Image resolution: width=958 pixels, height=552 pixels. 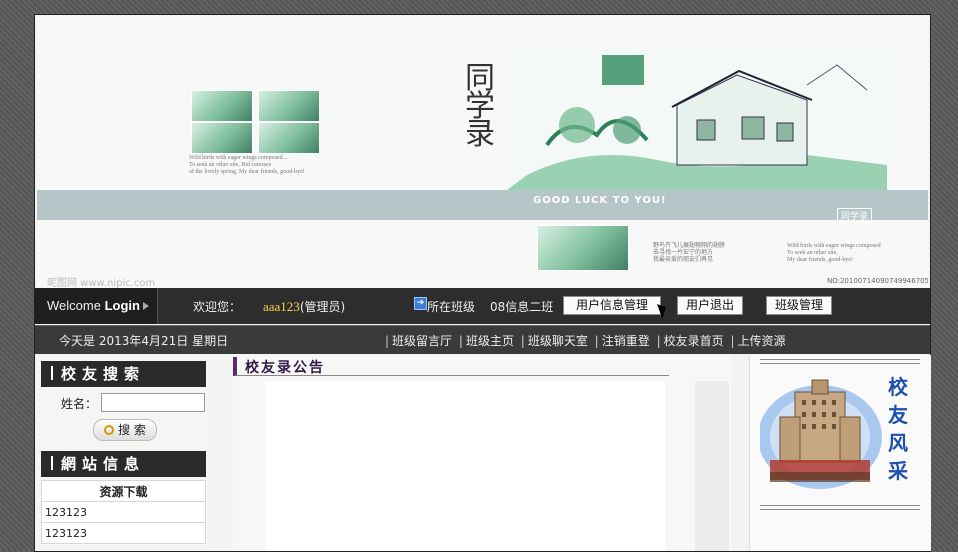 I want to click on house-sketch-illustration, so click(x=697, y=117).